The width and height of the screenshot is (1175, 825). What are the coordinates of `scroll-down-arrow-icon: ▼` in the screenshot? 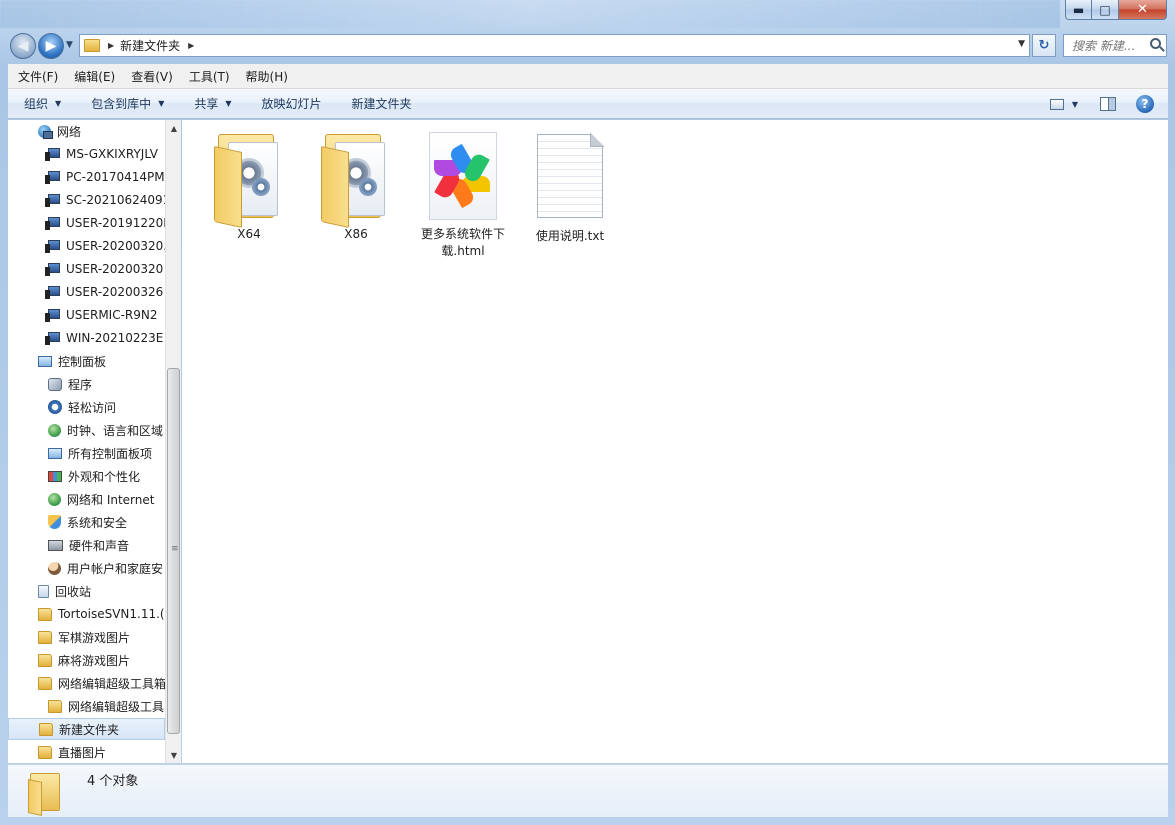 It's located at (174, 755).